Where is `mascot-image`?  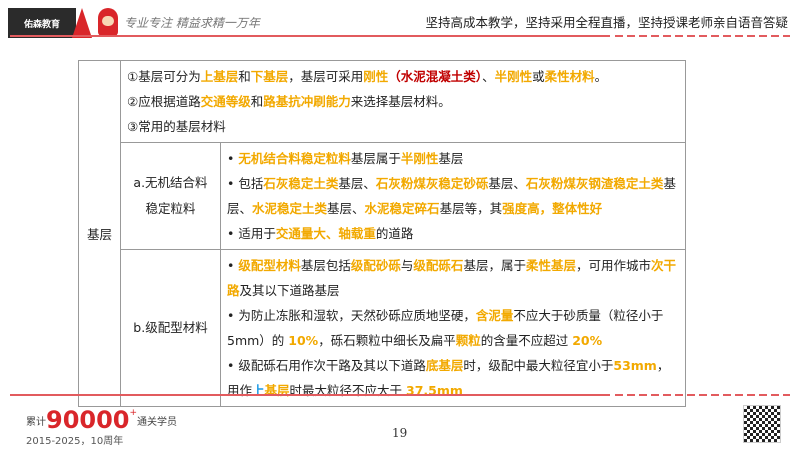 mascot-image is located at coordinates (108, 22).